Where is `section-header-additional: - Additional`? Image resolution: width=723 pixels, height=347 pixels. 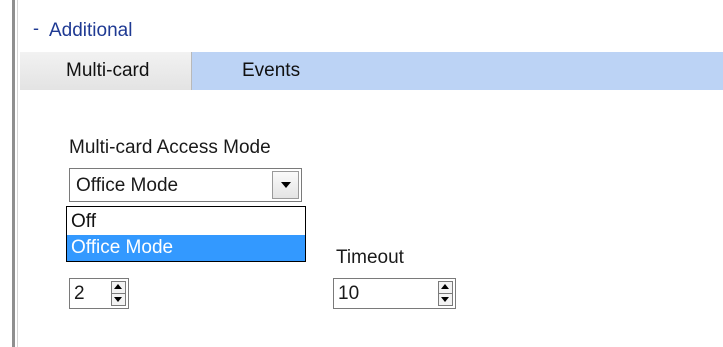
section-header-additional: - Additional is located at coordinates (82, 31).